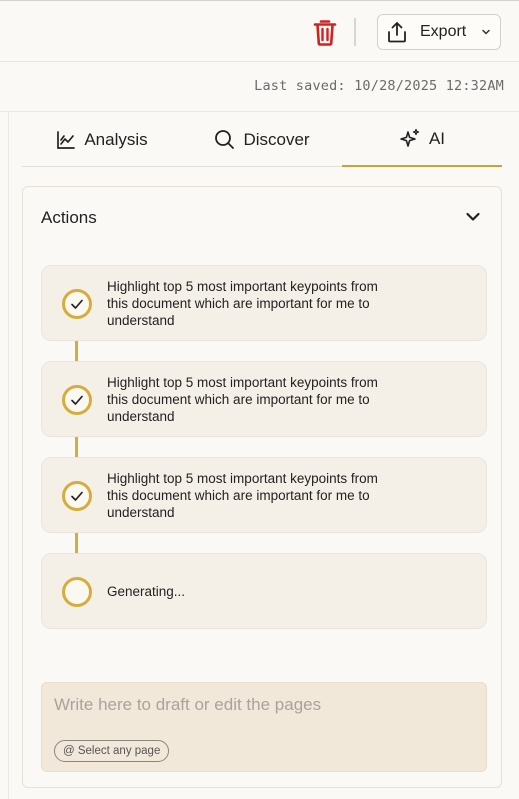  Describe the element at coordinates (259, 31) in the screenshot. I see `top-toolbar: Export` at that location.